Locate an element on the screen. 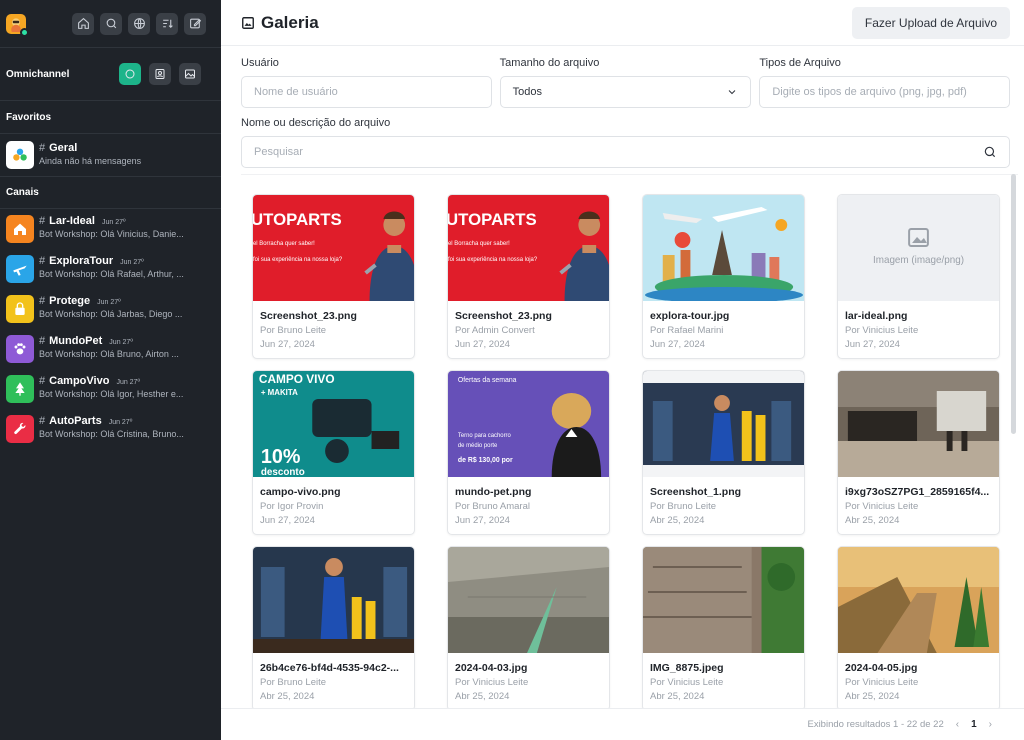 The width and height of the screenshot is (1024, 740). card-thumbnail: Imagem (image/png) is located at coordinates (918, 248).